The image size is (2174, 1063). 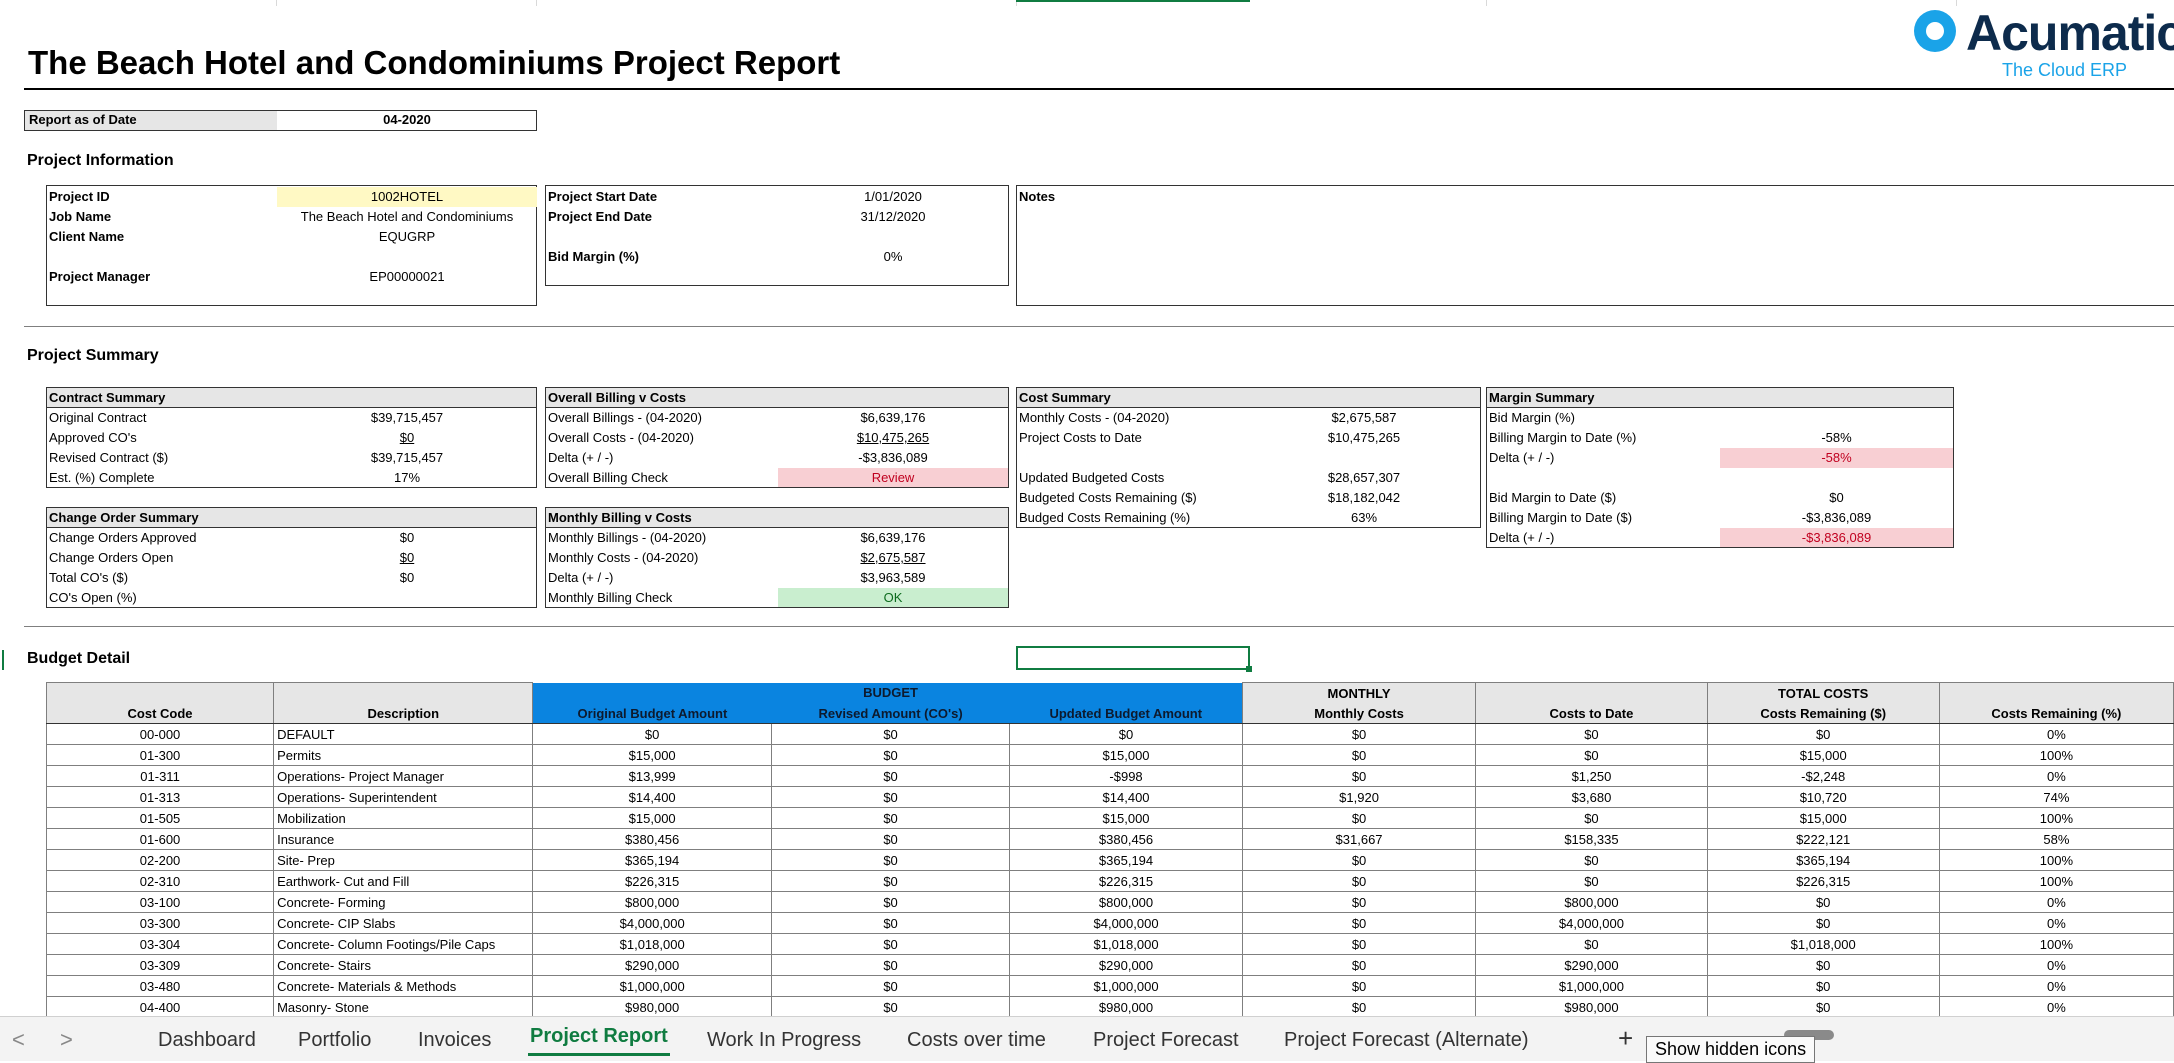 What do you see at coordinates (1126, 776) in the screenshot?
I see `amount-cell: -$998` at bounding box center [1126, 776].